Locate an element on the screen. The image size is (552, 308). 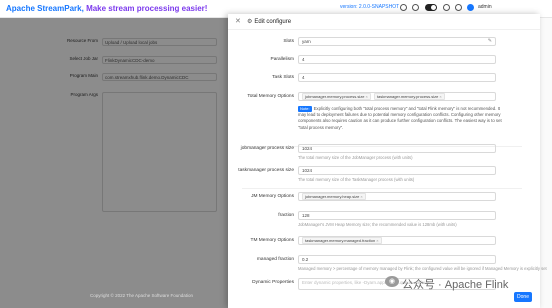
fraction-value: 128 is located at coordinates (306, 215).